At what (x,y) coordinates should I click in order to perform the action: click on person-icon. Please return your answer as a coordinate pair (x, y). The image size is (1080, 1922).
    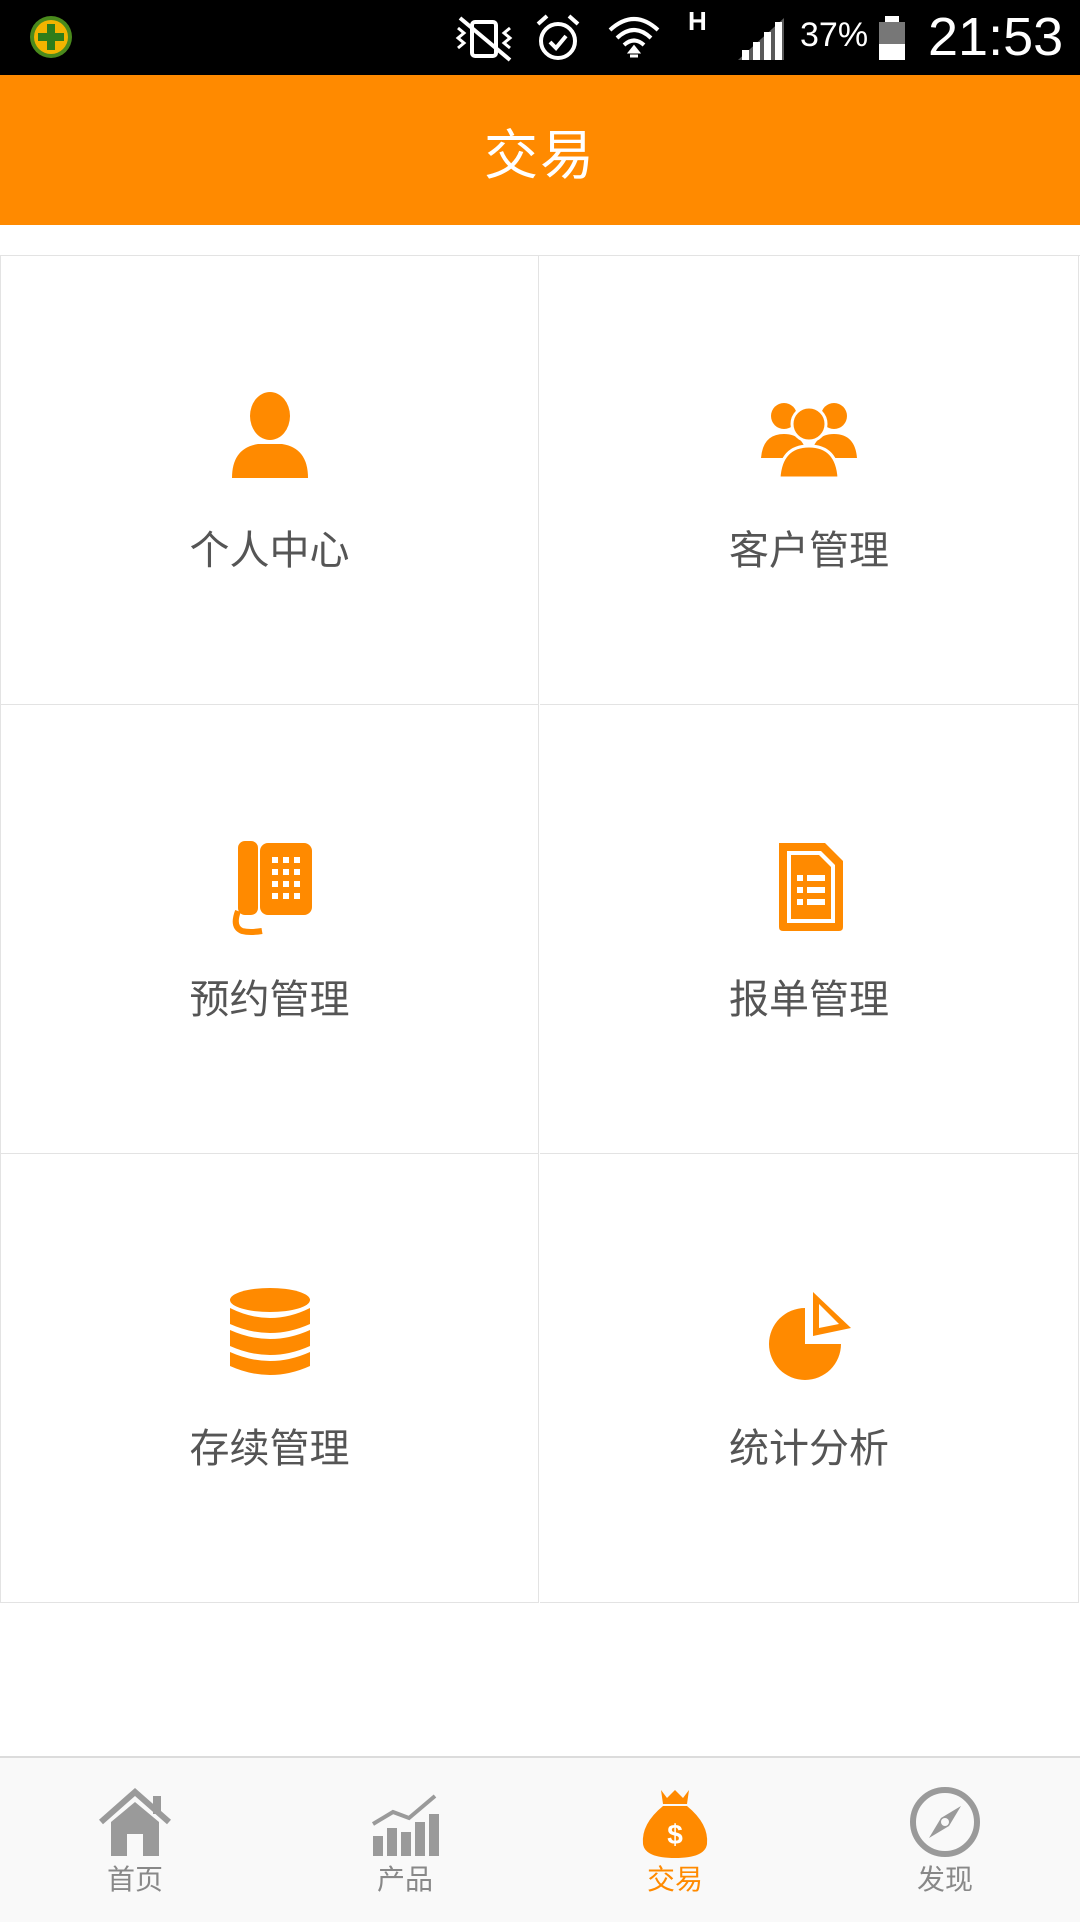
    Looking at the image, I should click on (269, 435).